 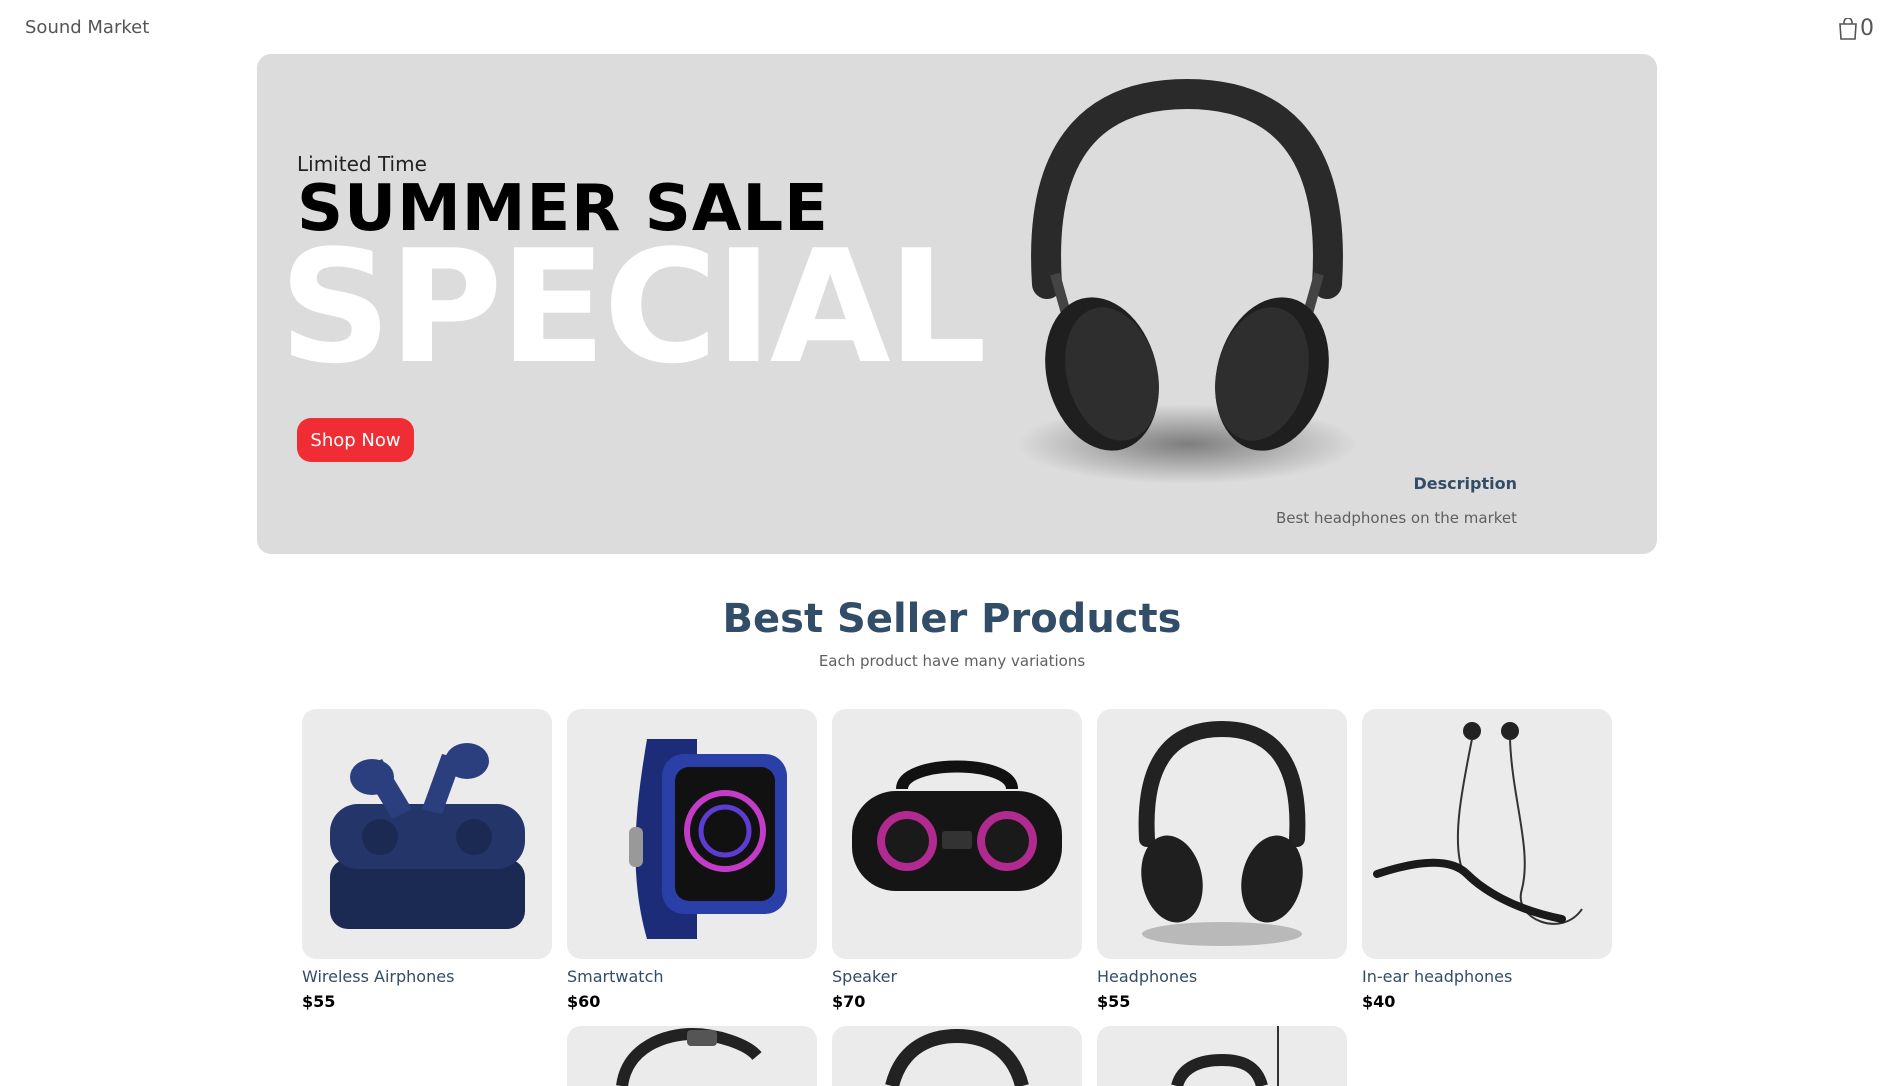 I want to click on product-card: Wireless Airphones $55, so click(x=427, y=860).